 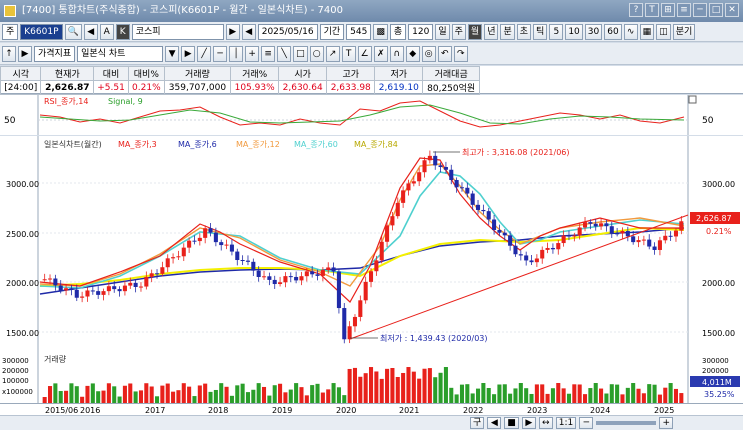 What do you see at coordinates (359, 31) in the screenshot?
I see `period-input: 545` at bounding box center [359, 31].